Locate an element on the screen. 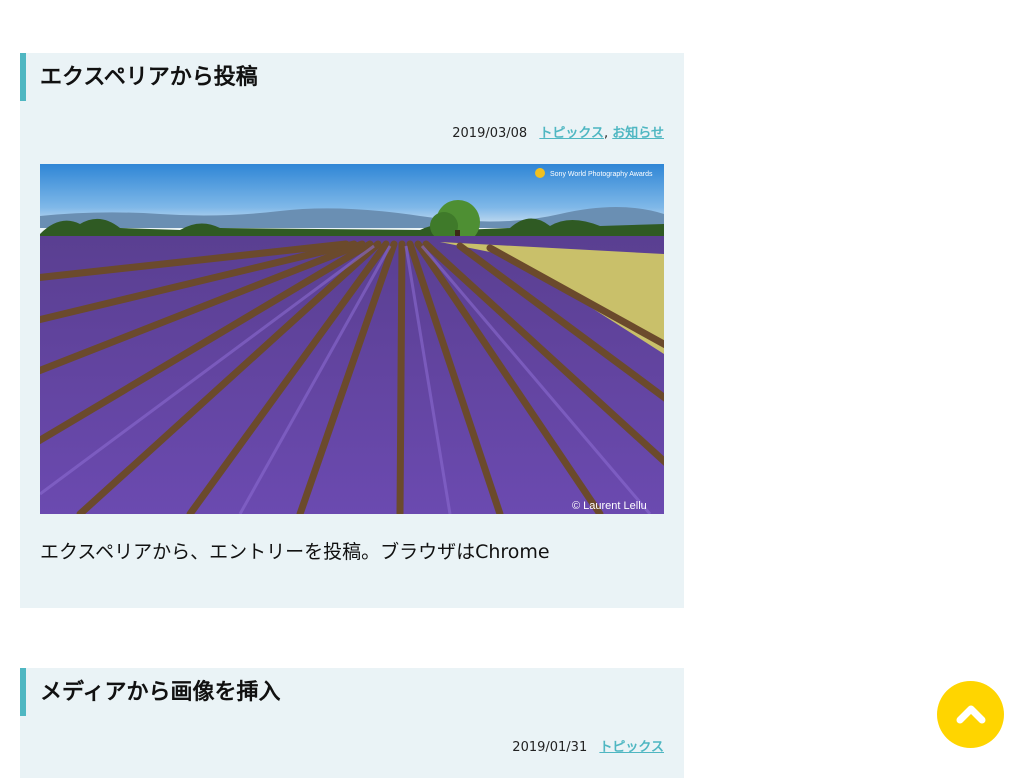 The width and height of the screenshot is (1024, 778). post-card: メディアから画像を挿入 2019/01/31 トピックス is located at coordinates (352, 723).